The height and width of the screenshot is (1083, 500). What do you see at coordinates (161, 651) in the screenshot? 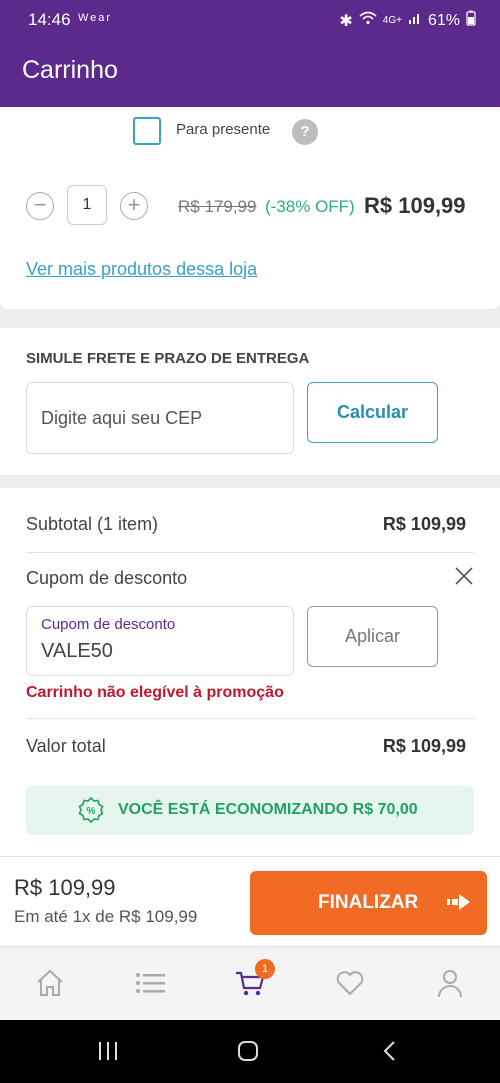
I see `coupon-input` at bounding box center [161, 651].